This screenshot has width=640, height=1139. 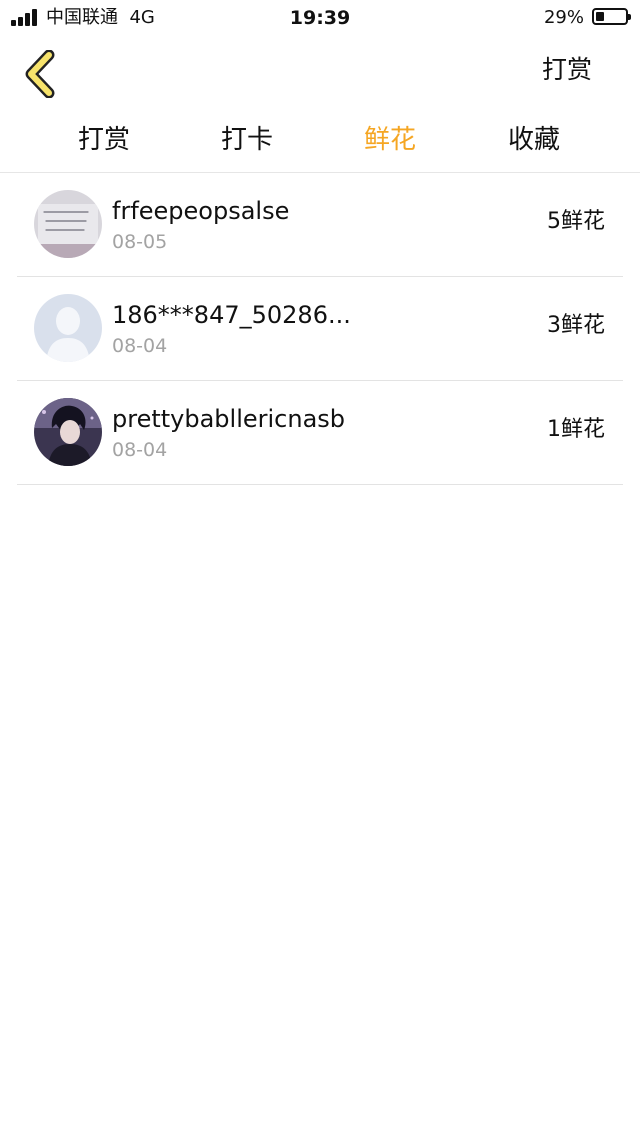 I want to click on status-bar: 中国联通 4G 19:39 29%, so click(x=320, y=18).